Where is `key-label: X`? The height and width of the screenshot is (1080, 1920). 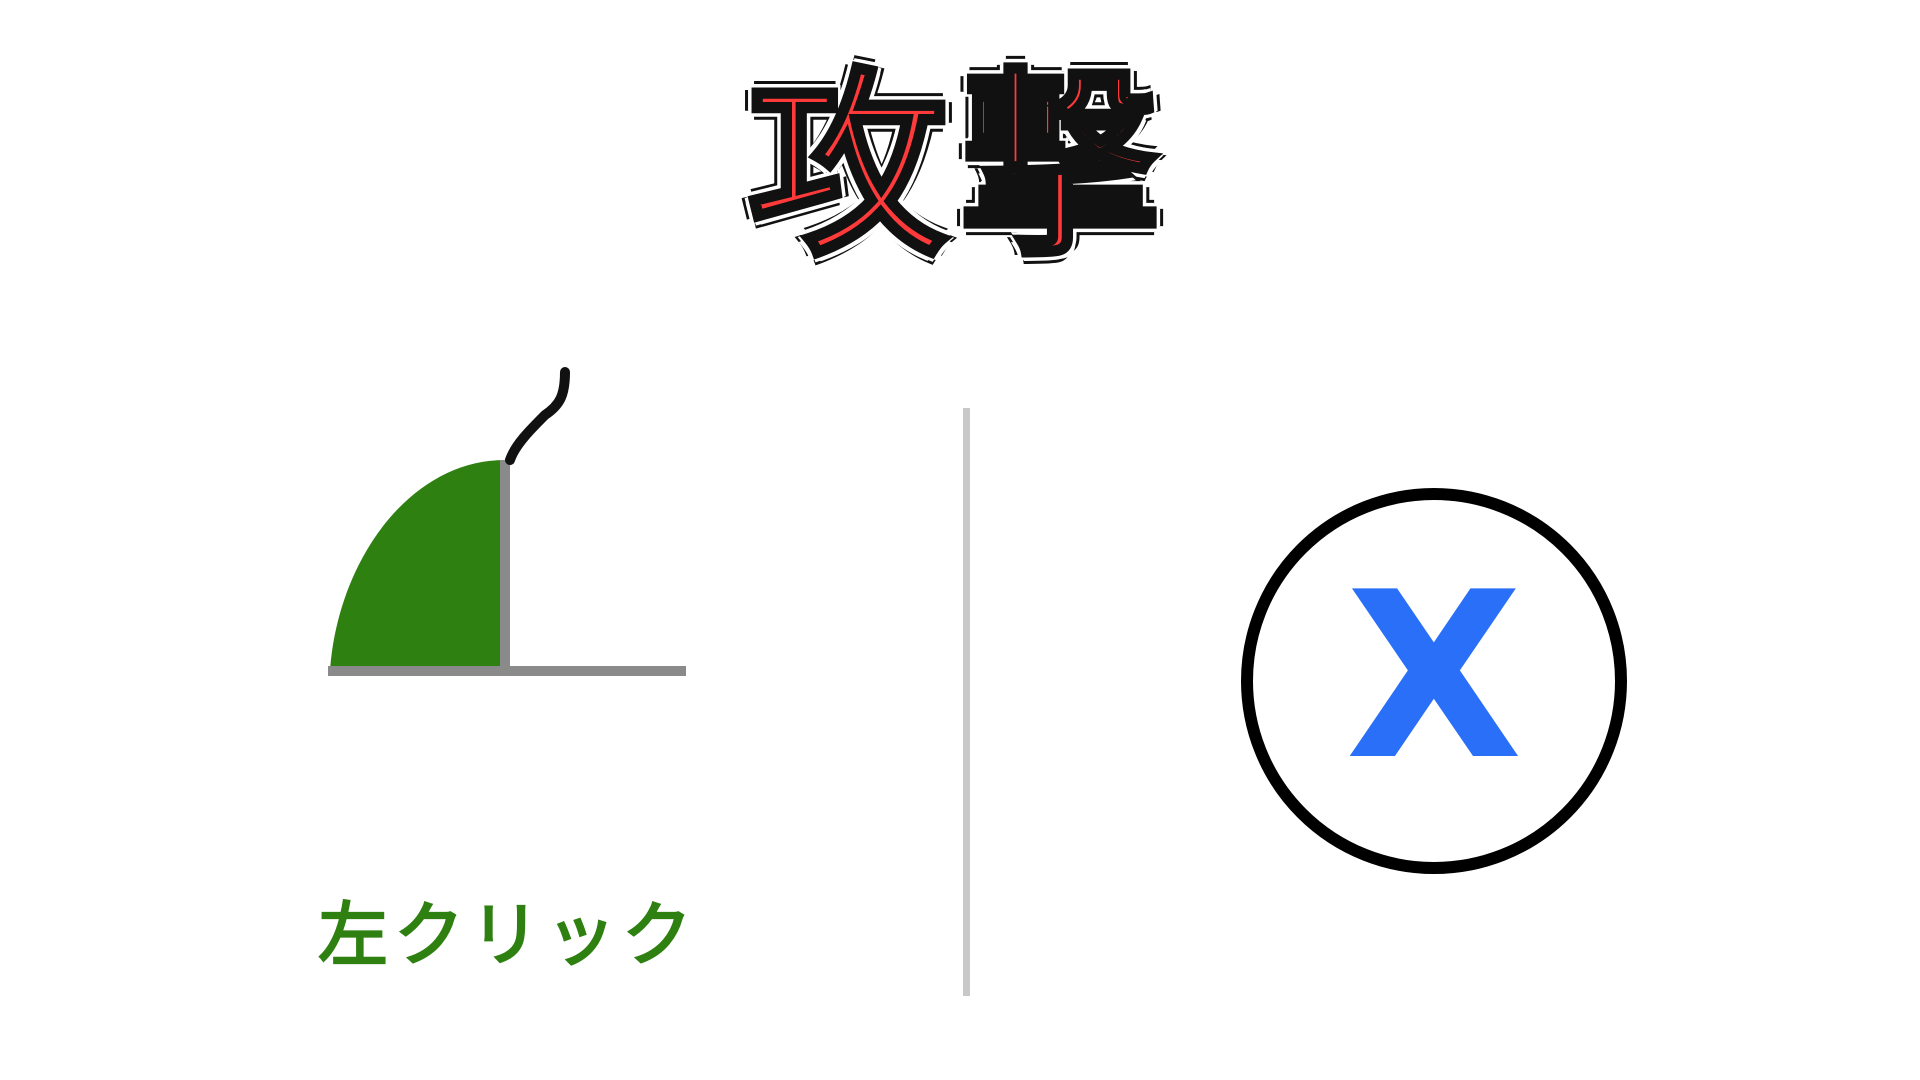 key-label: X is located at coordinates (1434, 677).